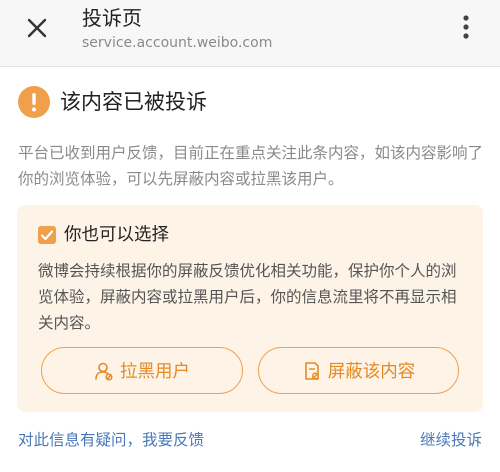 Image resolution: width=500 pixels, height=472 pixels. Describe the element at coordinates (466, 27) in the screenshot. I see `more-vertical-icon` at that location.